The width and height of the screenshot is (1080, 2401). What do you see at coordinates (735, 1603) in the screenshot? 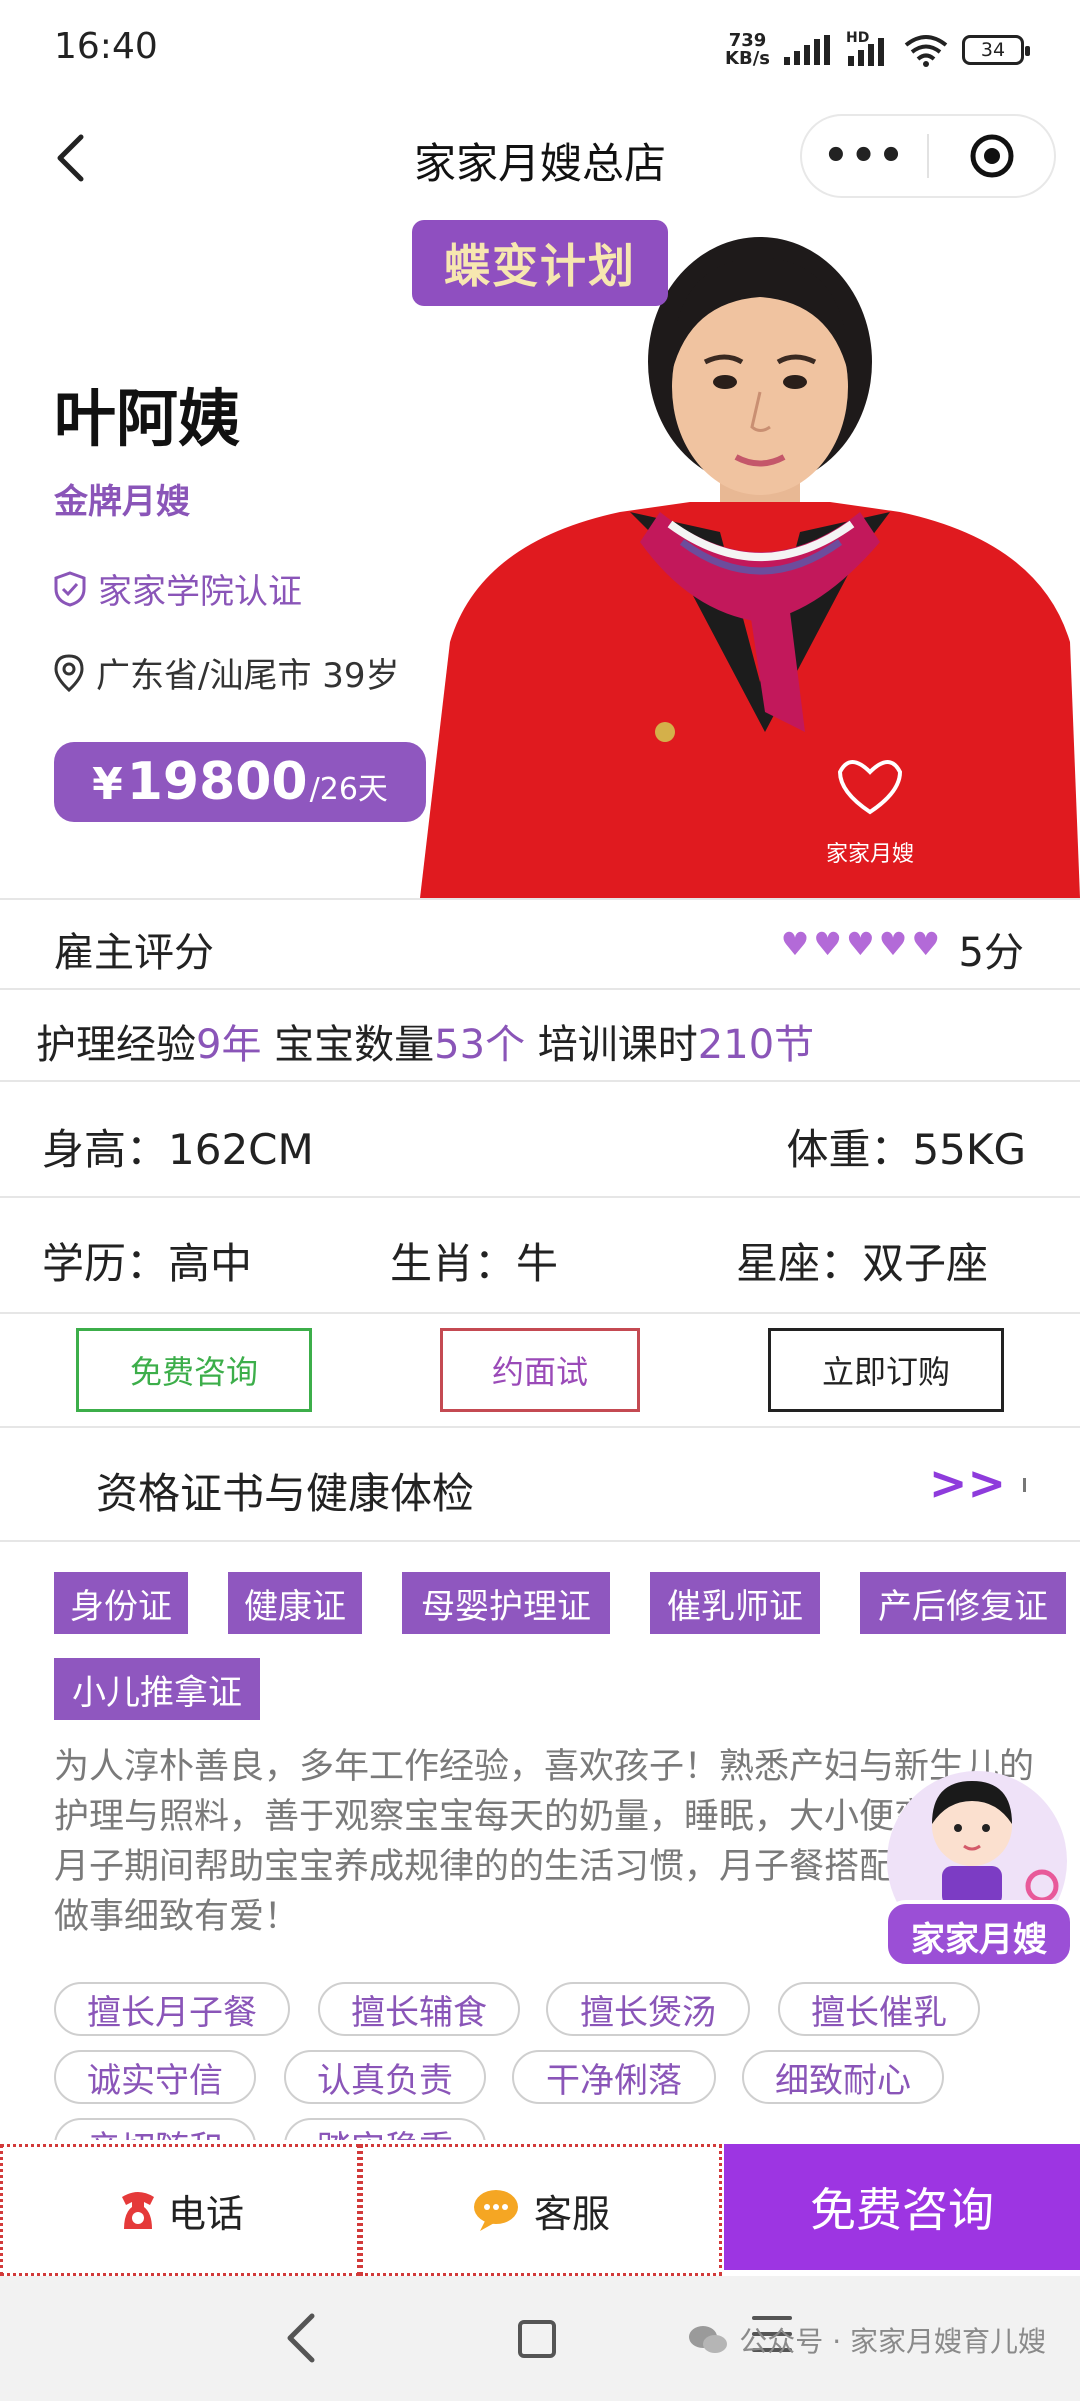
I see `cert-tag: 催乳师证` at bounding box center [735, 1603].